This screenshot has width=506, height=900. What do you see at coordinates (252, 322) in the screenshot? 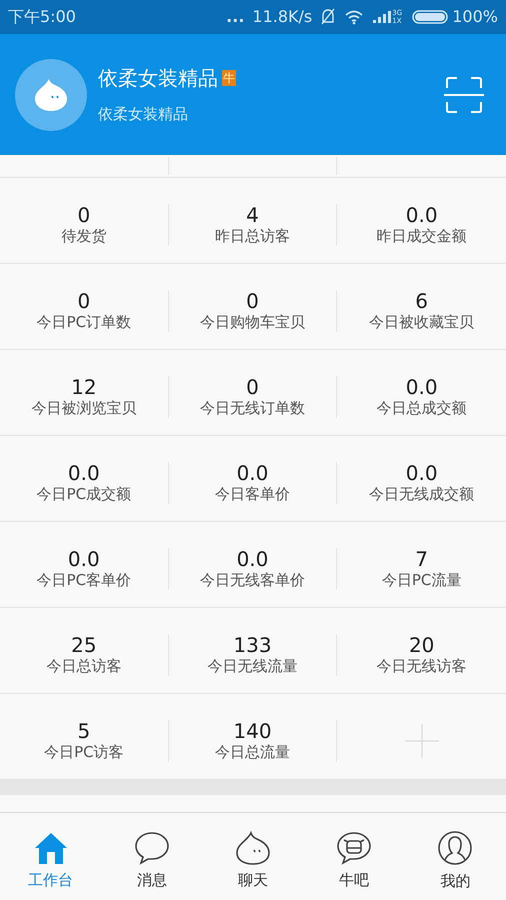
I see `stat-label: 今日购物车宝贝` at bounding box center [252, 322].